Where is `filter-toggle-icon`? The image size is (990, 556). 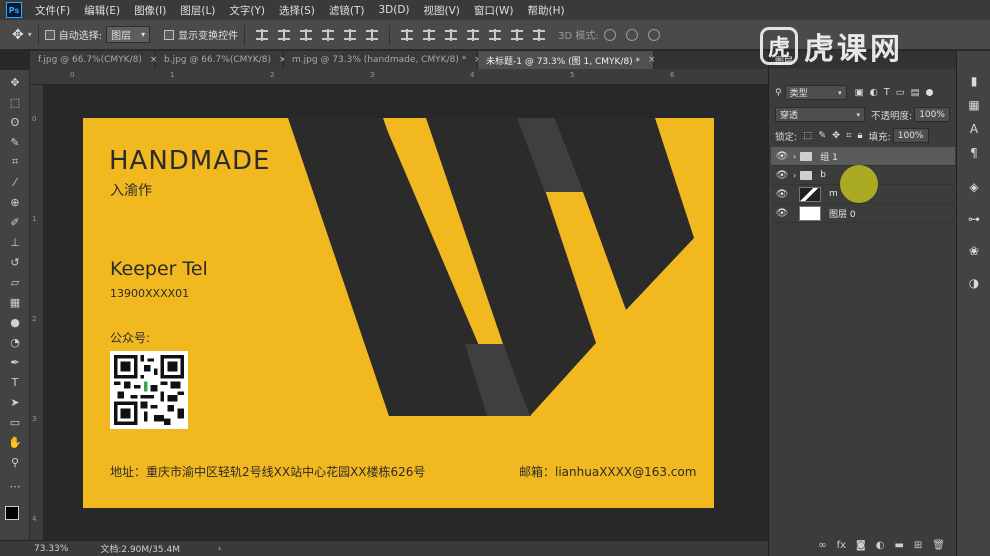
filter-toggle-icon is located at coordinates (929, 92).